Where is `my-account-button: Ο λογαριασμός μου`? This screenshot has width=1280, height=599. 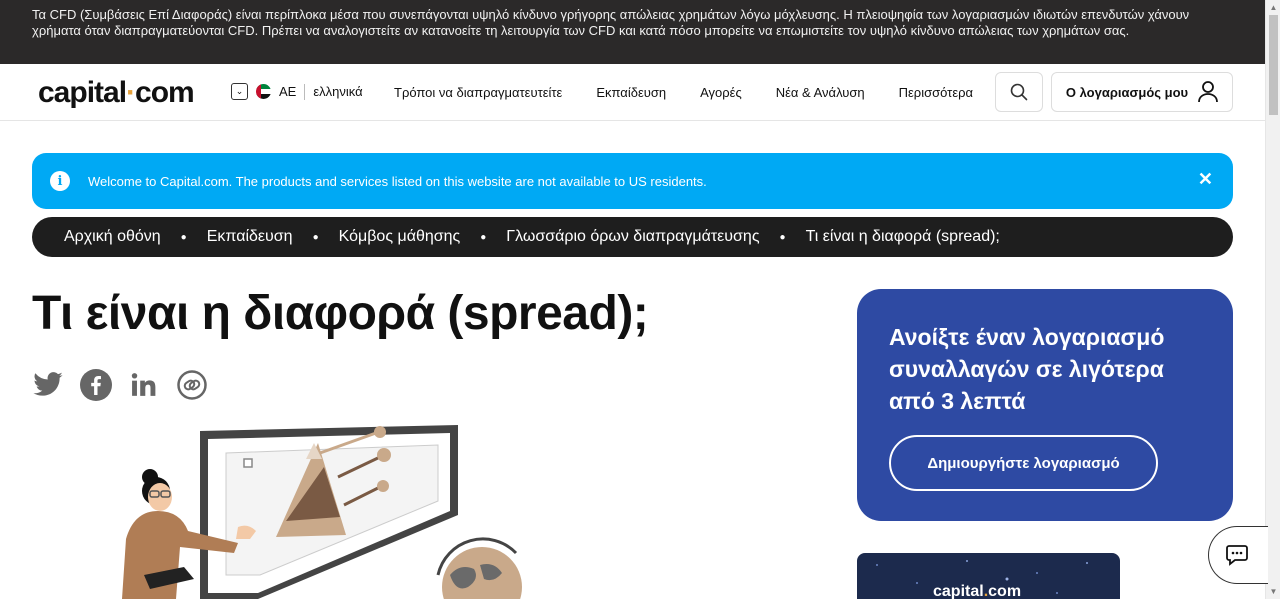
my-account-button: Ο λογαριασμός μου is located at coordinates (1142, 92).